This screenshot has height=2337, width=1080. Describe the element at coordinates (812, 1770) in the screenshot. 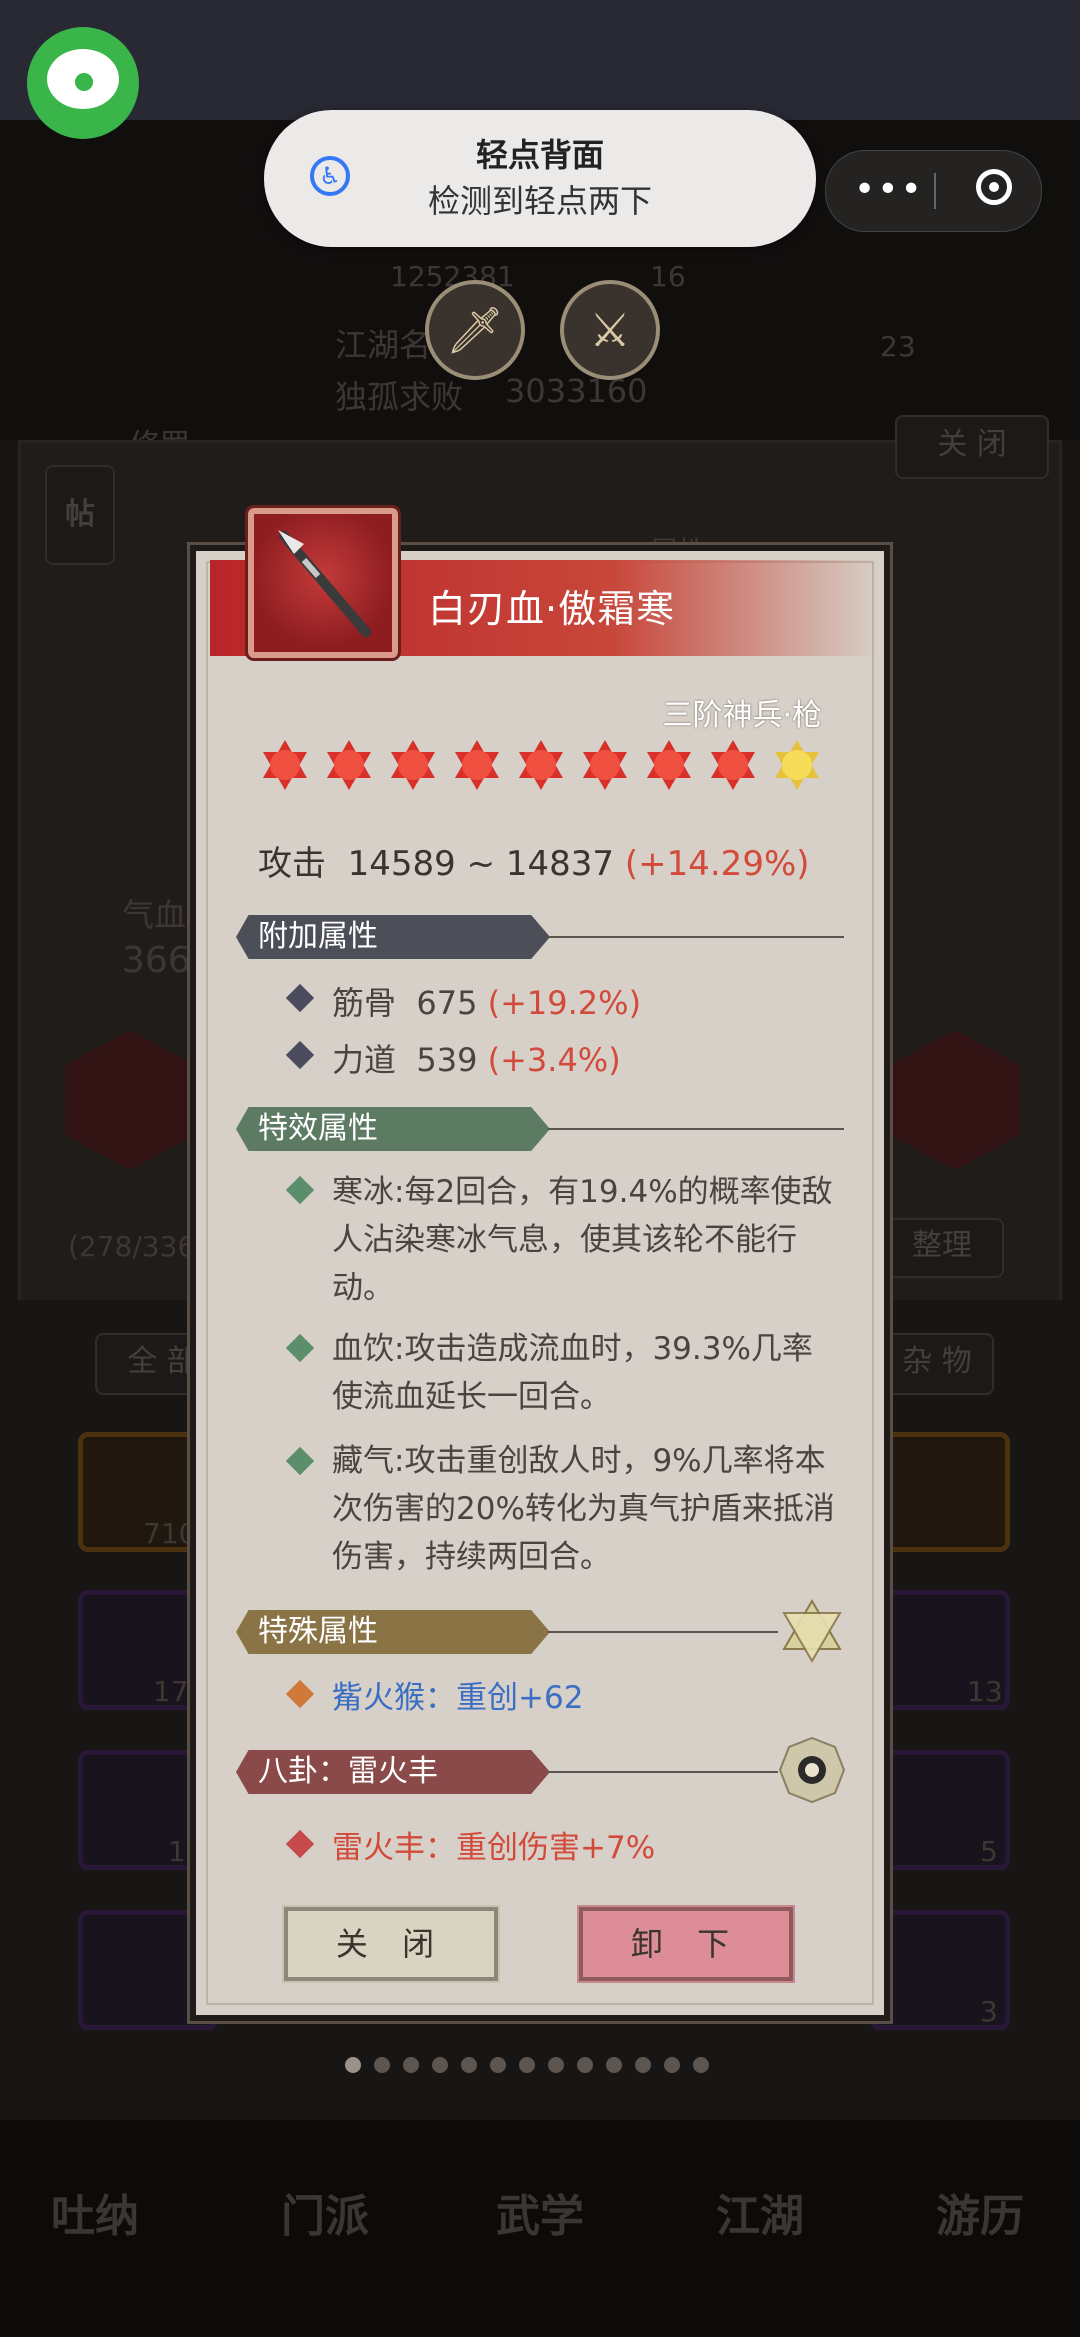

I see `bagua-icon` at that location.